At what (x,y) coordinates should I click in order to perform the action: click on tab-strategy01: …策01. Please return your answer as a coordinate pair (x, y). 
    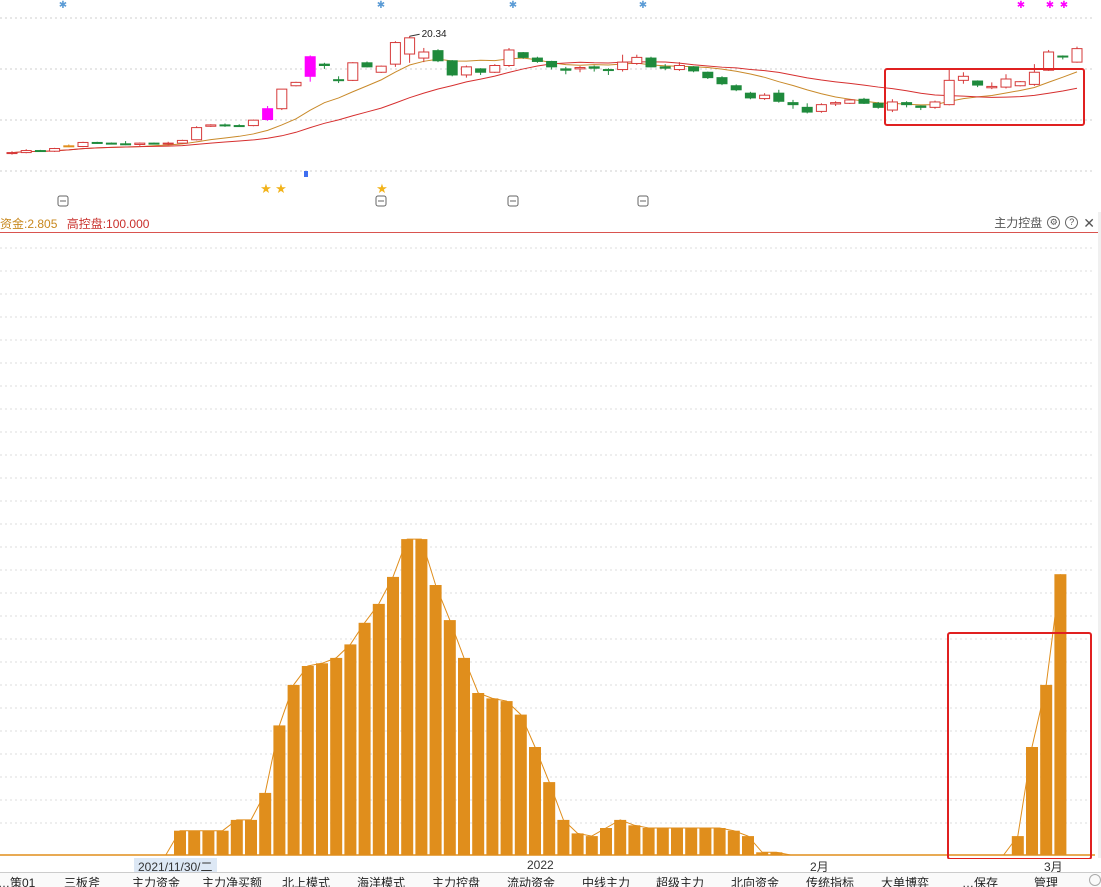
    Looking at the image, I should click on (17, 880).